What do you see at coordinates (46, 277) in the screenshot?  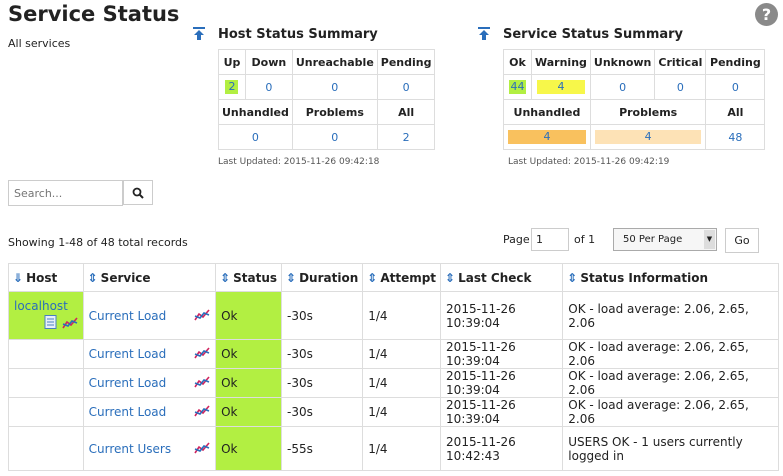 I see `column-header-host: ⇓ Host` at bounding box center [46, 277].